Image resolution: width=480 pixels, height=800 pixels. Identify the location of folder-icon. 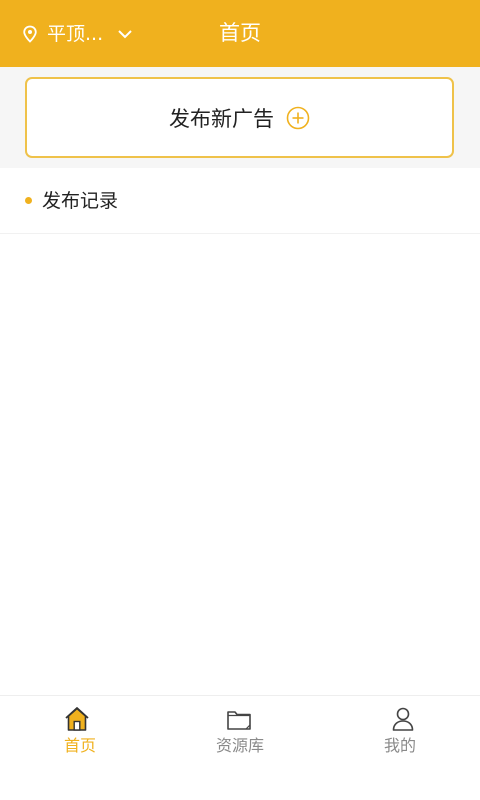
(239, 720).